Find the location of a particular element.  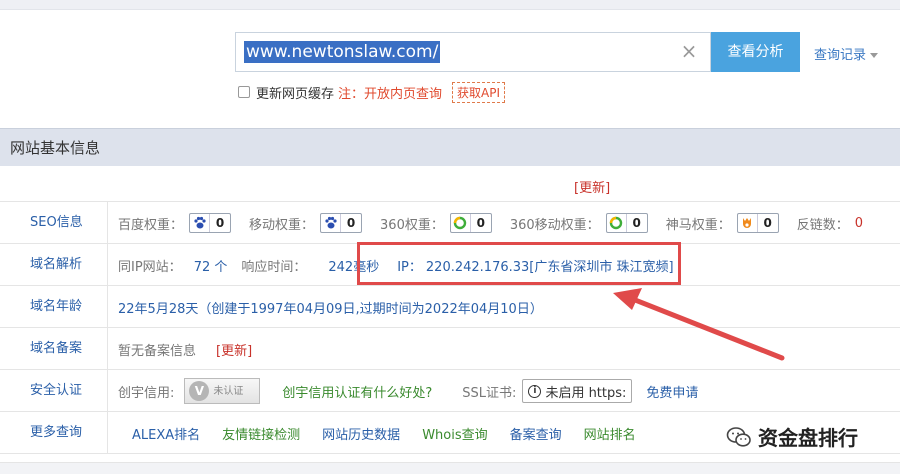

credit-cert-badge: V 未认证 is located at coordinates (222, 391).